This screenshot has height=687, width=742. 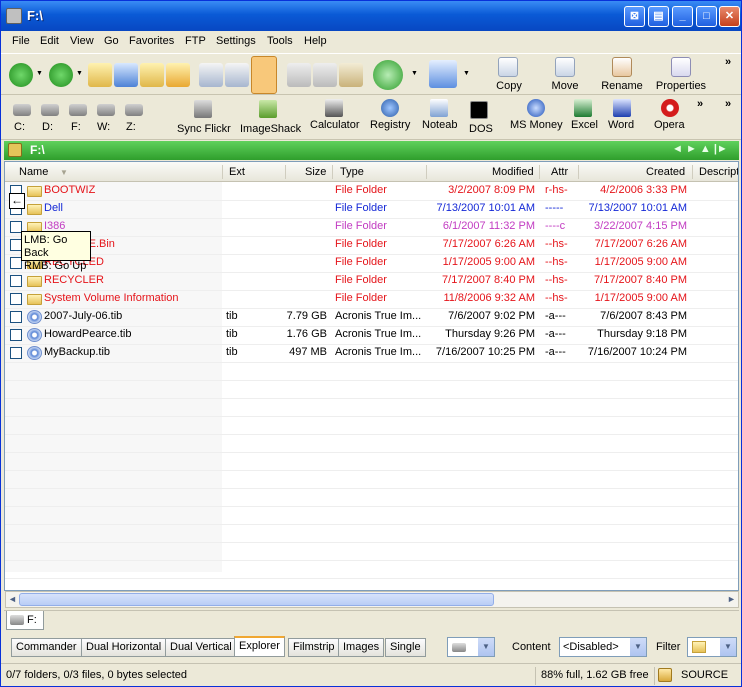 What do you see at coordinates (268, 109) in the screenshot?
I see `imageshack-icon` at bounding box center [268, 109].